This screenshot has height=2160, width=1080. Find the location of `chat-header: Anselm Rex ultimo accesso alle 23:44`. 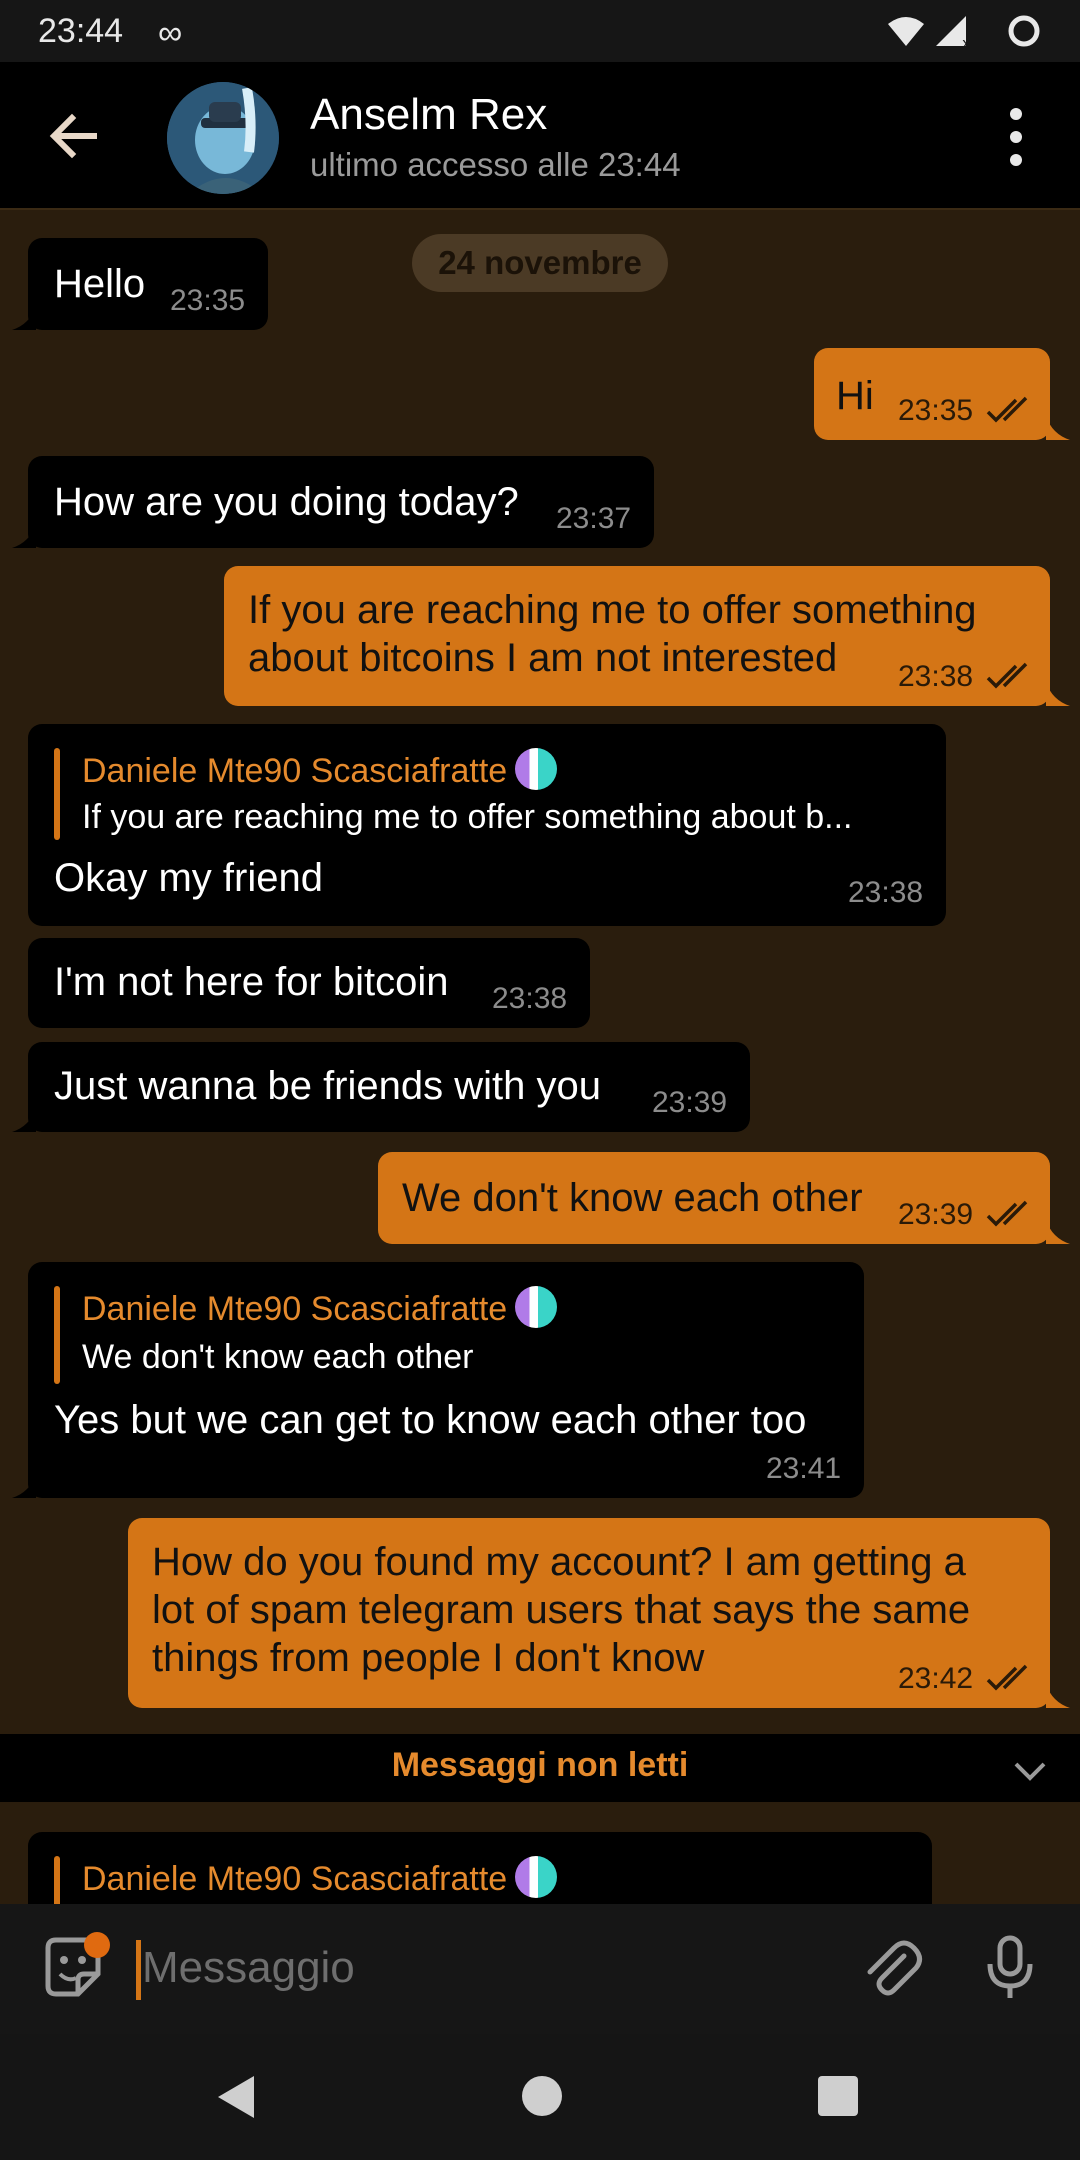

chat-header: Anselm Rex ultimo accesso alle 23:44 is located at coordinates (540, 136).